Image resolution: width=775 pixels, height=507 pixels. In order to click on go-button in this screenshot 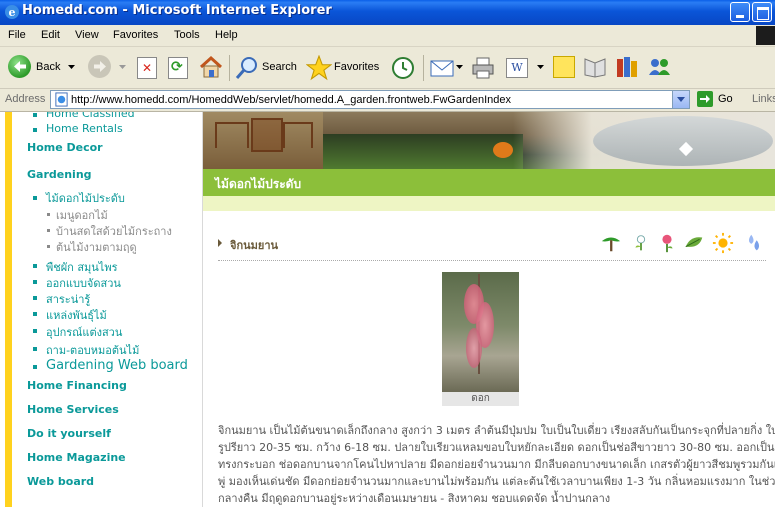, I will do `click(705, 99)`.